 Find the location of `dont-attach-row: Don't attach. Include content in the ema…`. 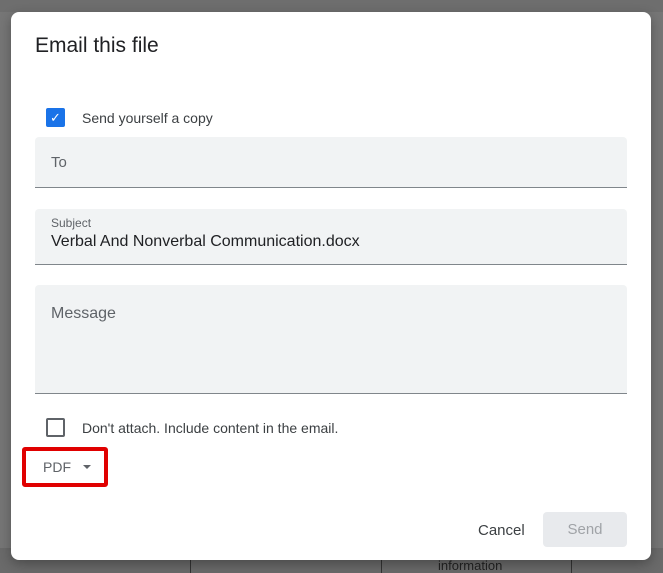

dont-attach-row: Don't attach. Include content in the ema… is located at coordinates (192, 427).